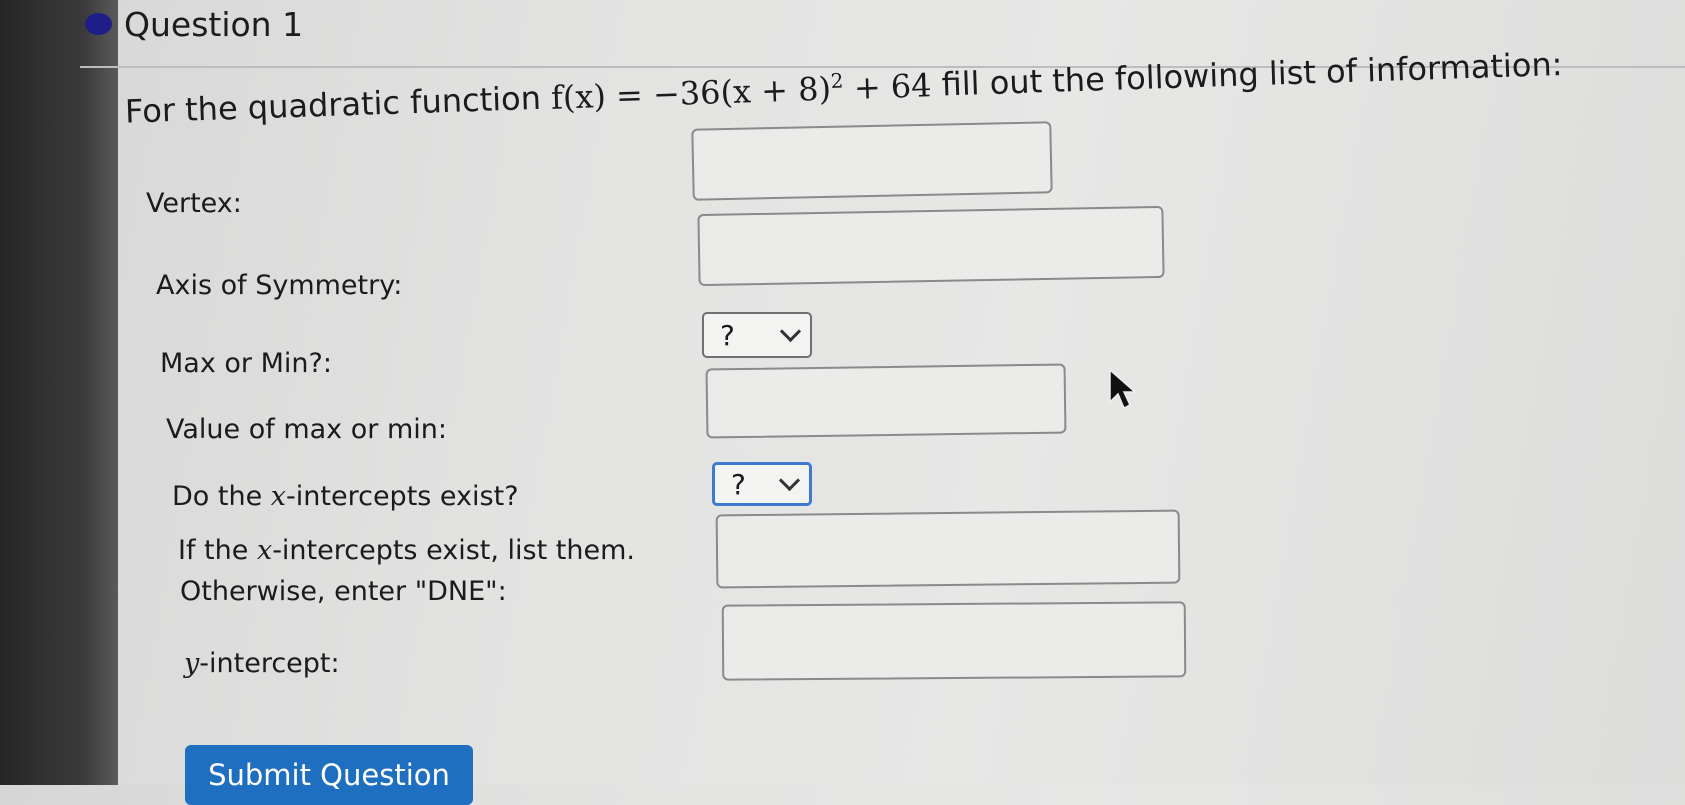  Describe the element at coordinates (762, 484) in the screenshot. I see `x-intercepts-exist-select: ?` at that location.